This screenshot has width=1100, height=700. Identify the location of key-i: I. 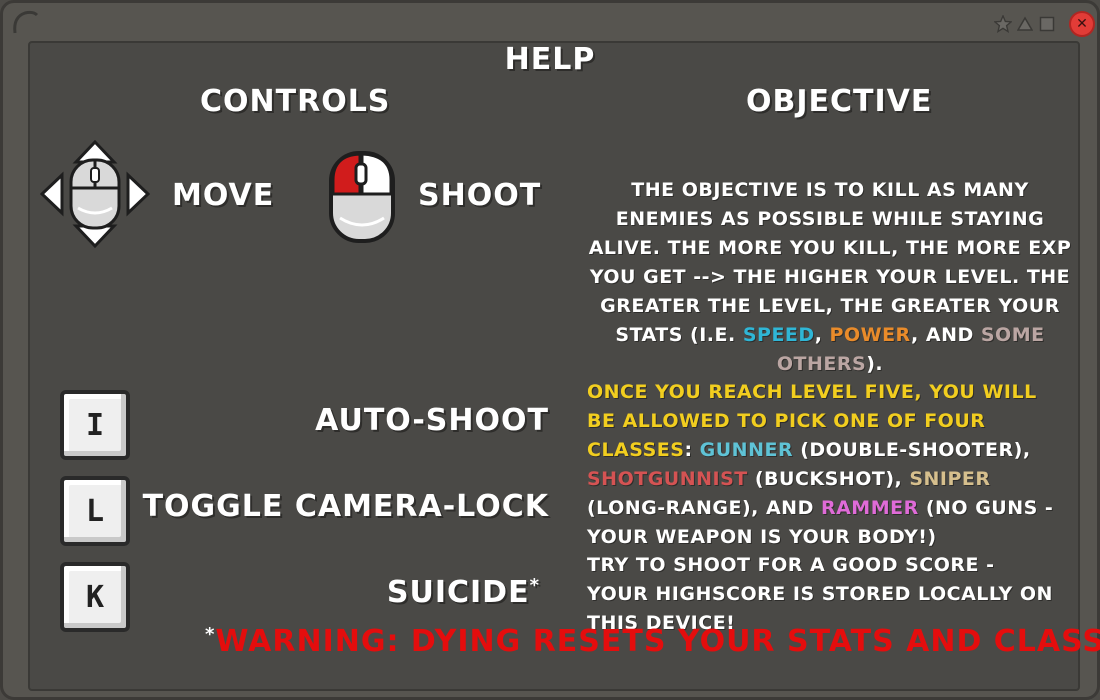
(95, 425).